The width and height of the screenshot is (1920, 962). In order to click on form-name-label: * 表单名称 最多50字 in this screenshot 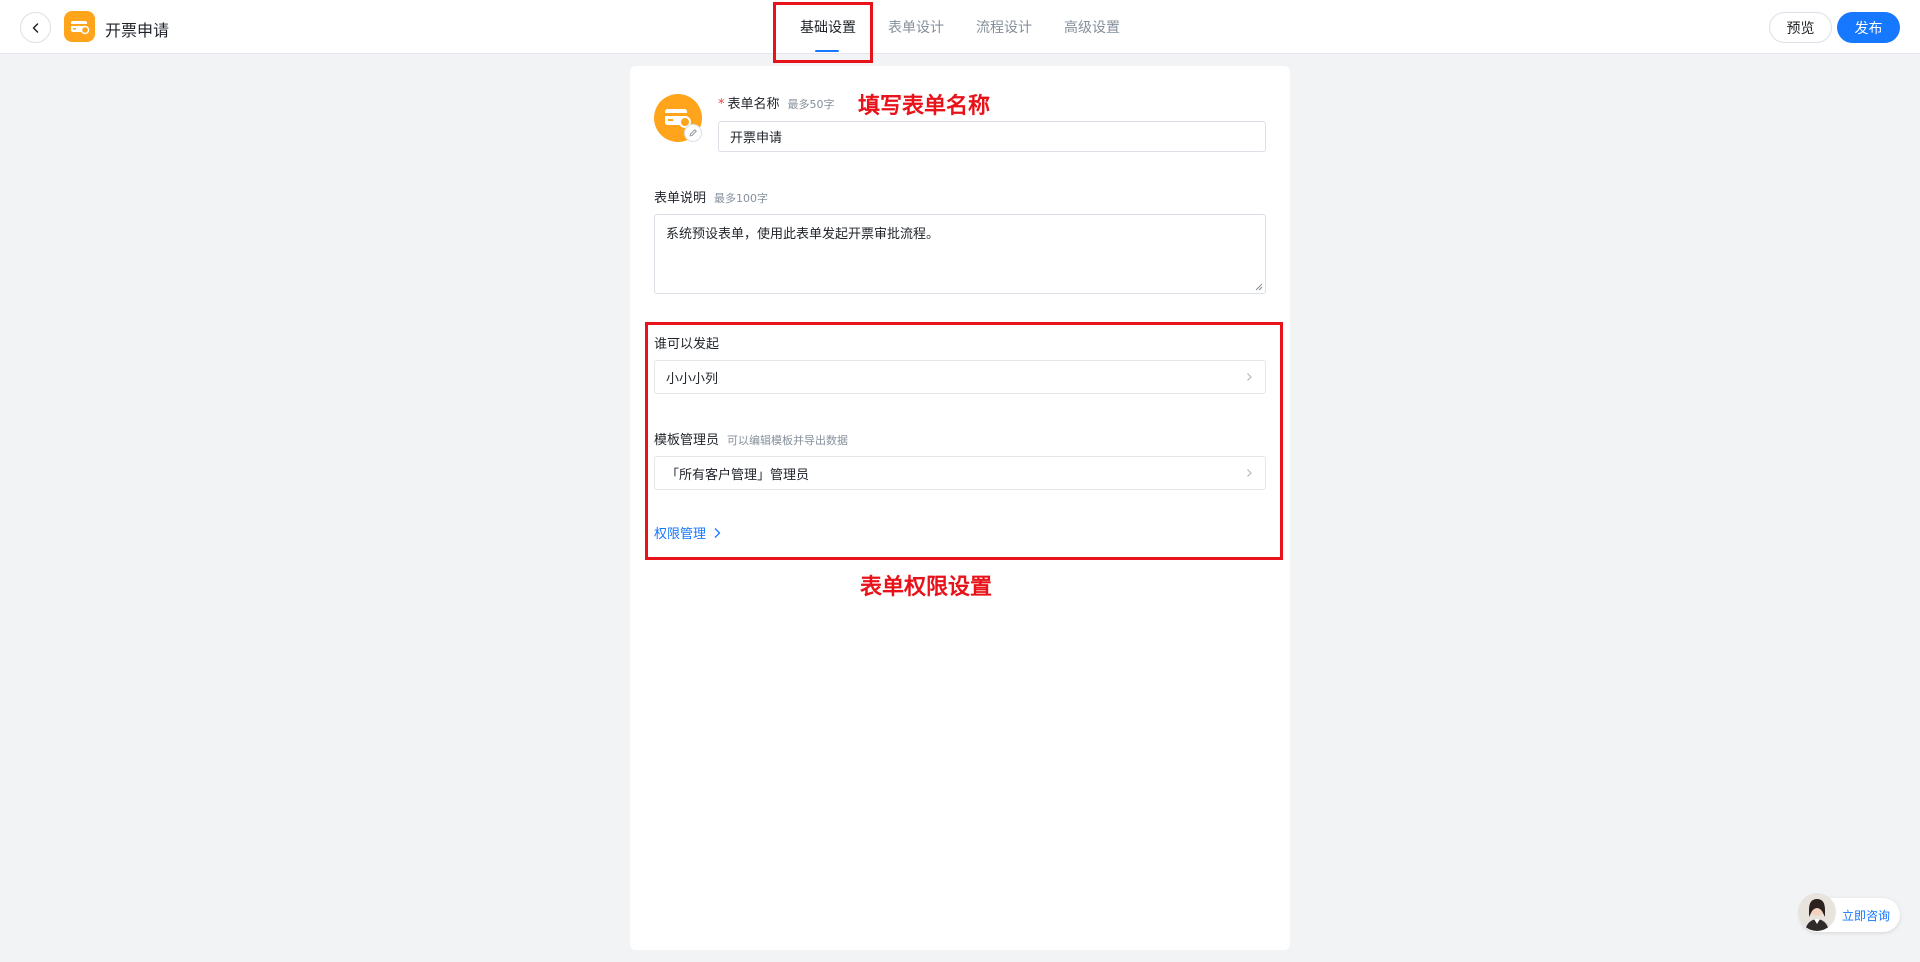, I will do `click(776, 102)`.